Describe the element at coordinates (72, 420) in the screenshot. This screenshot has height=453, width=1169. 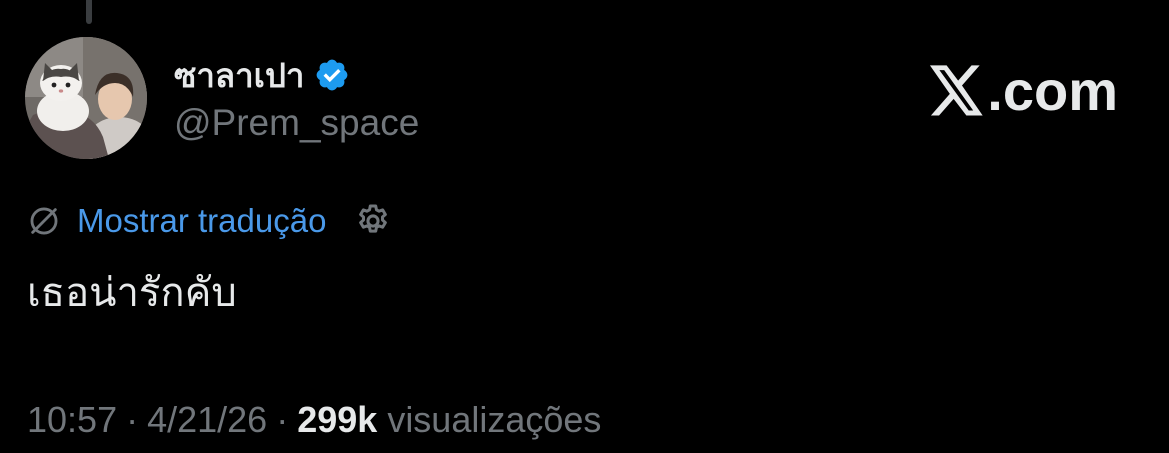
I see `post-time: 10:57` at that location.